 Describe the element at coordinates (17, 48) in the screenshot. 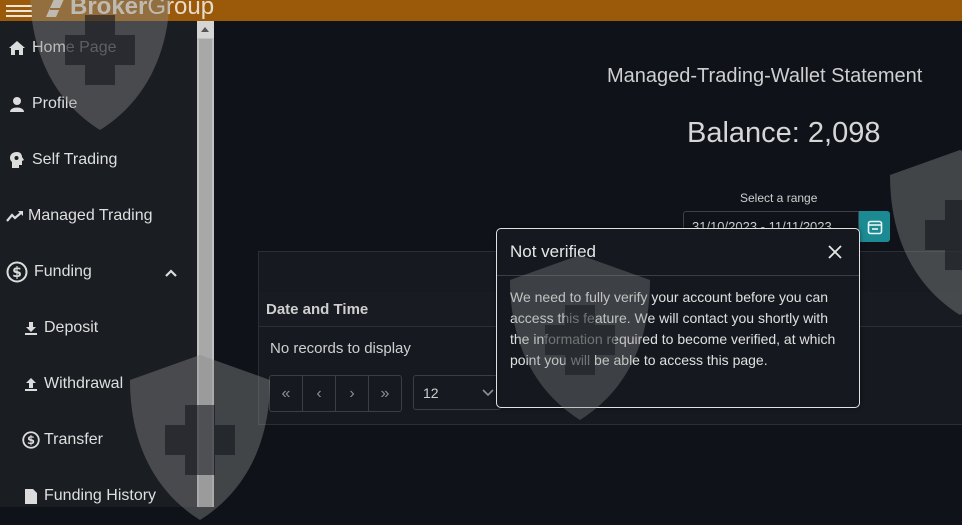

I see `home-icon` at that location.